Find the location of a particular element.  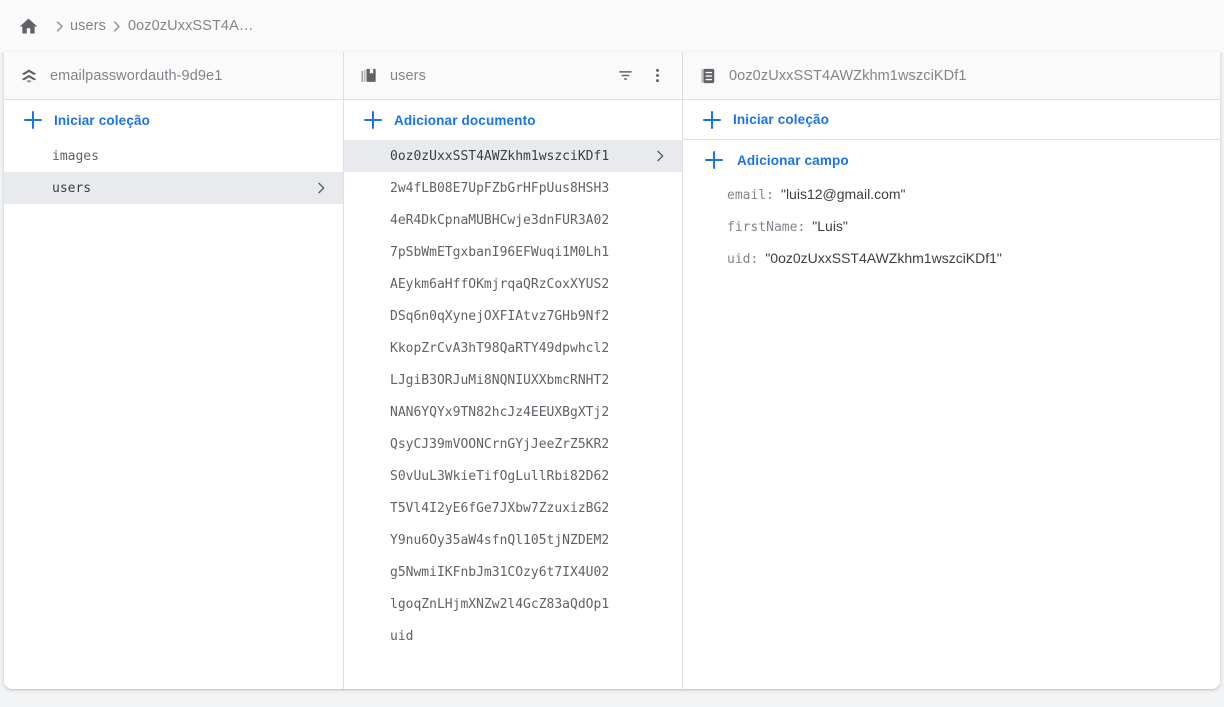

table-row: T5Vl4I2yE6fGe7JXbw7ZzuxizBG2 is located at coordinates (513, 508).